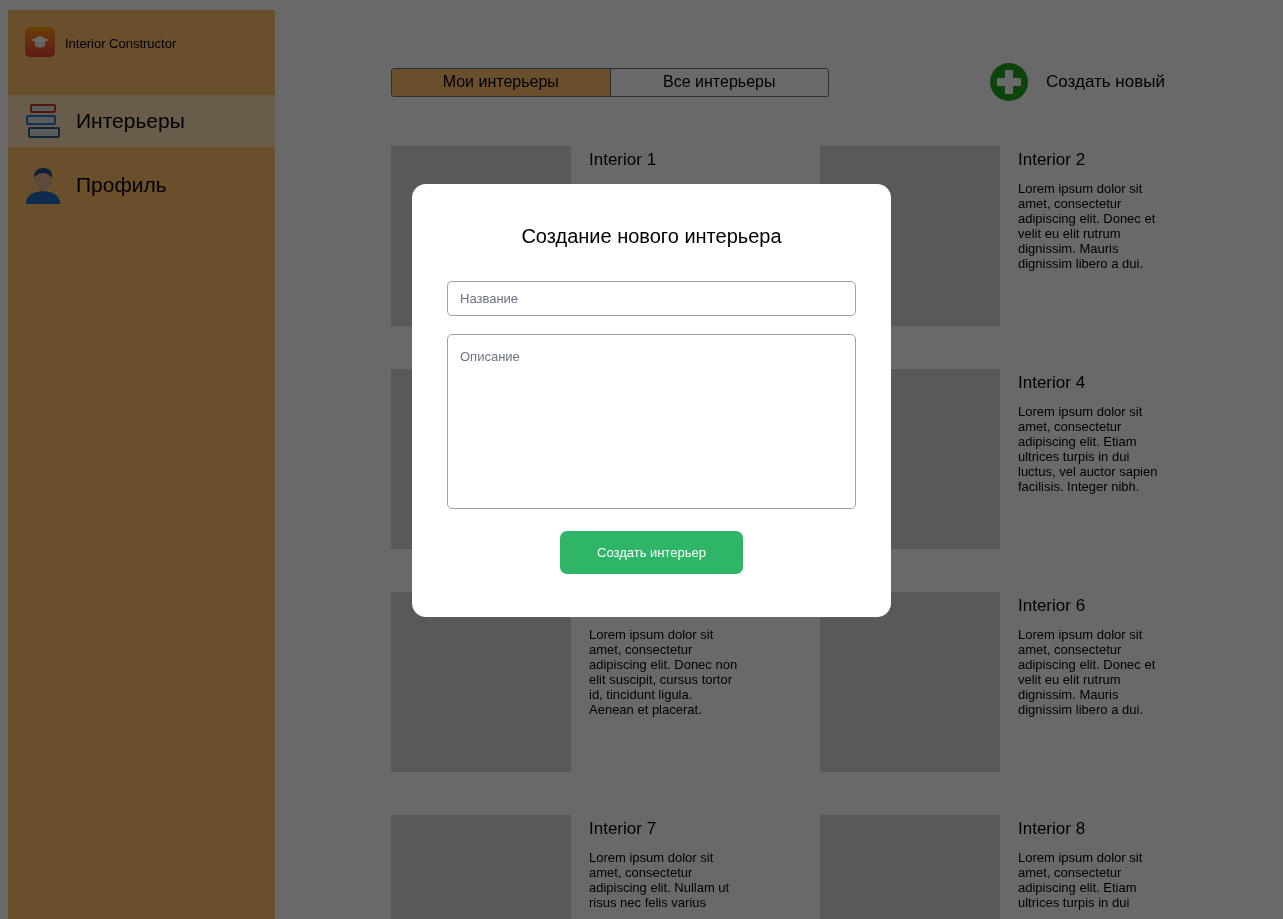  I want to click on card-title: Interior 8, so click(1052, 829).